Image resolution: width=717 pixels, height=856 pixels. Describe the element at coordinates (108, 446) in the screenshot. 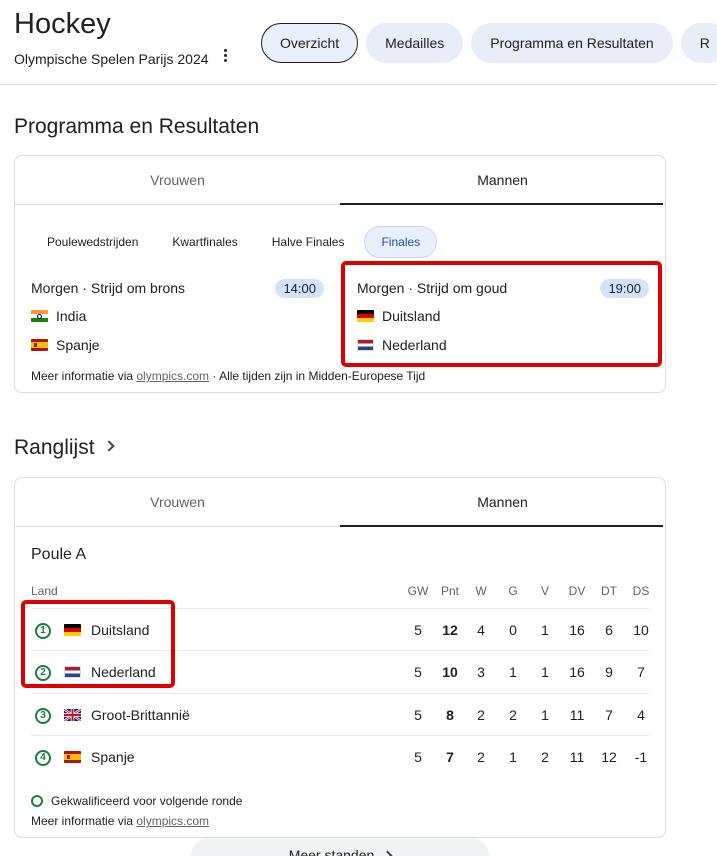

I see `chevron-right-icon` at that location.